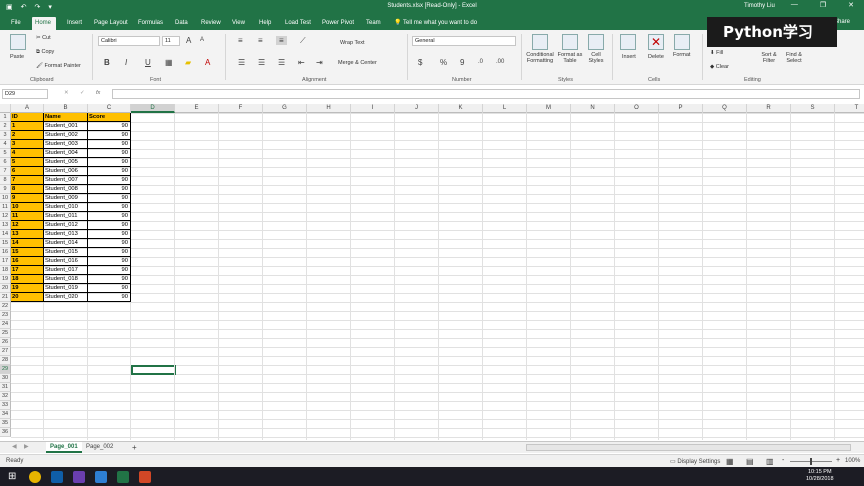 This screenshot has height=486, width=864. Describe the element at coordinates (637, 108) in the screenshot. I see `column-header-o: O` at that location.